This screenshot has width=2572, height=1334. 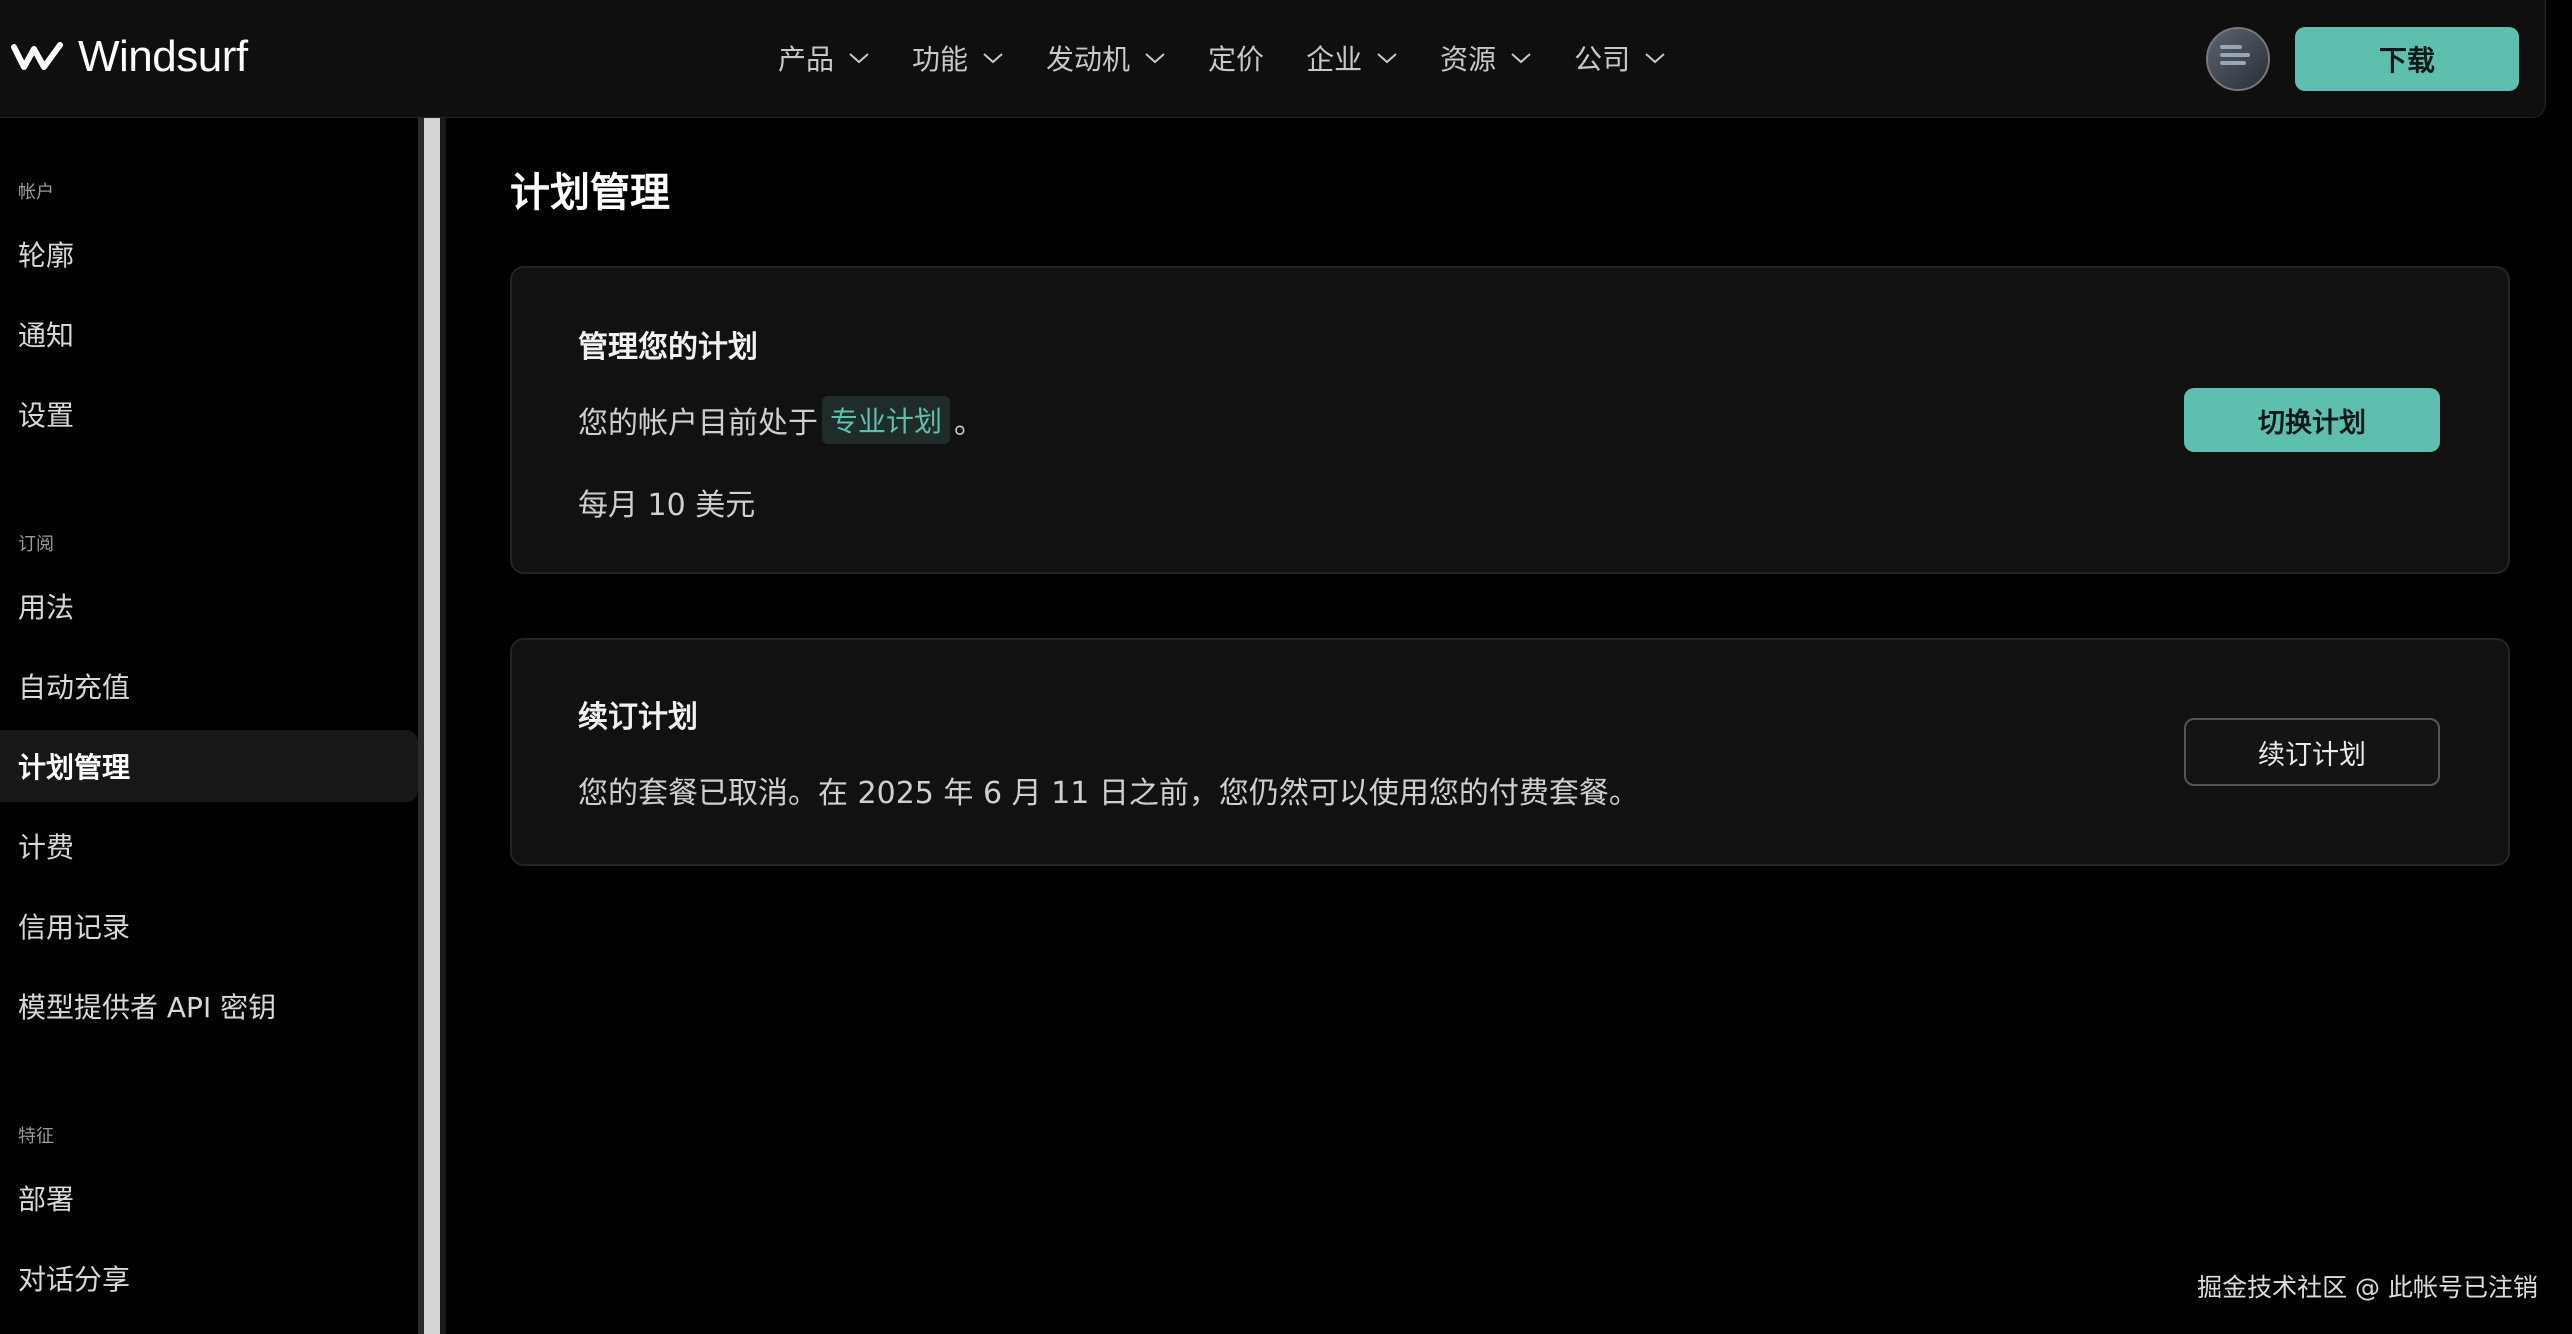 What do you see at coordinates (209, 254) in the screenshot?
I see `sidebar-item-profile: 轮廓` at bounding box center [209, 254].